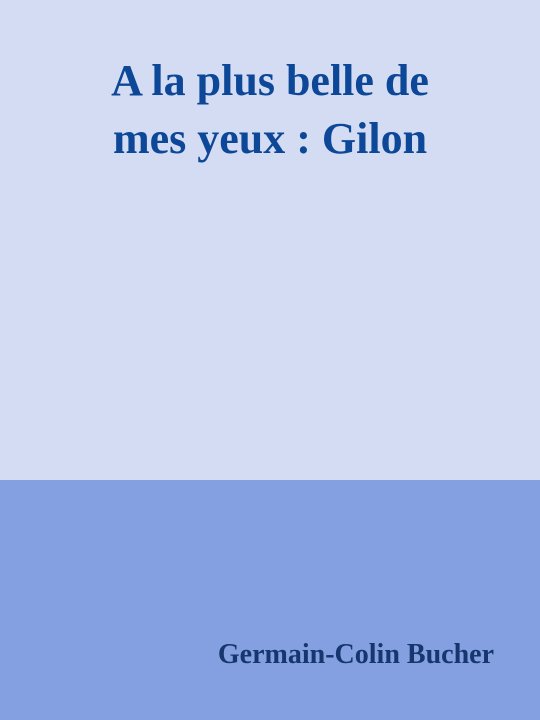 The image size is (540, 720). Describe the element at coordinates (270, 80) in the screenshot. I see `title-line-1: A la plus belle de` at that location.